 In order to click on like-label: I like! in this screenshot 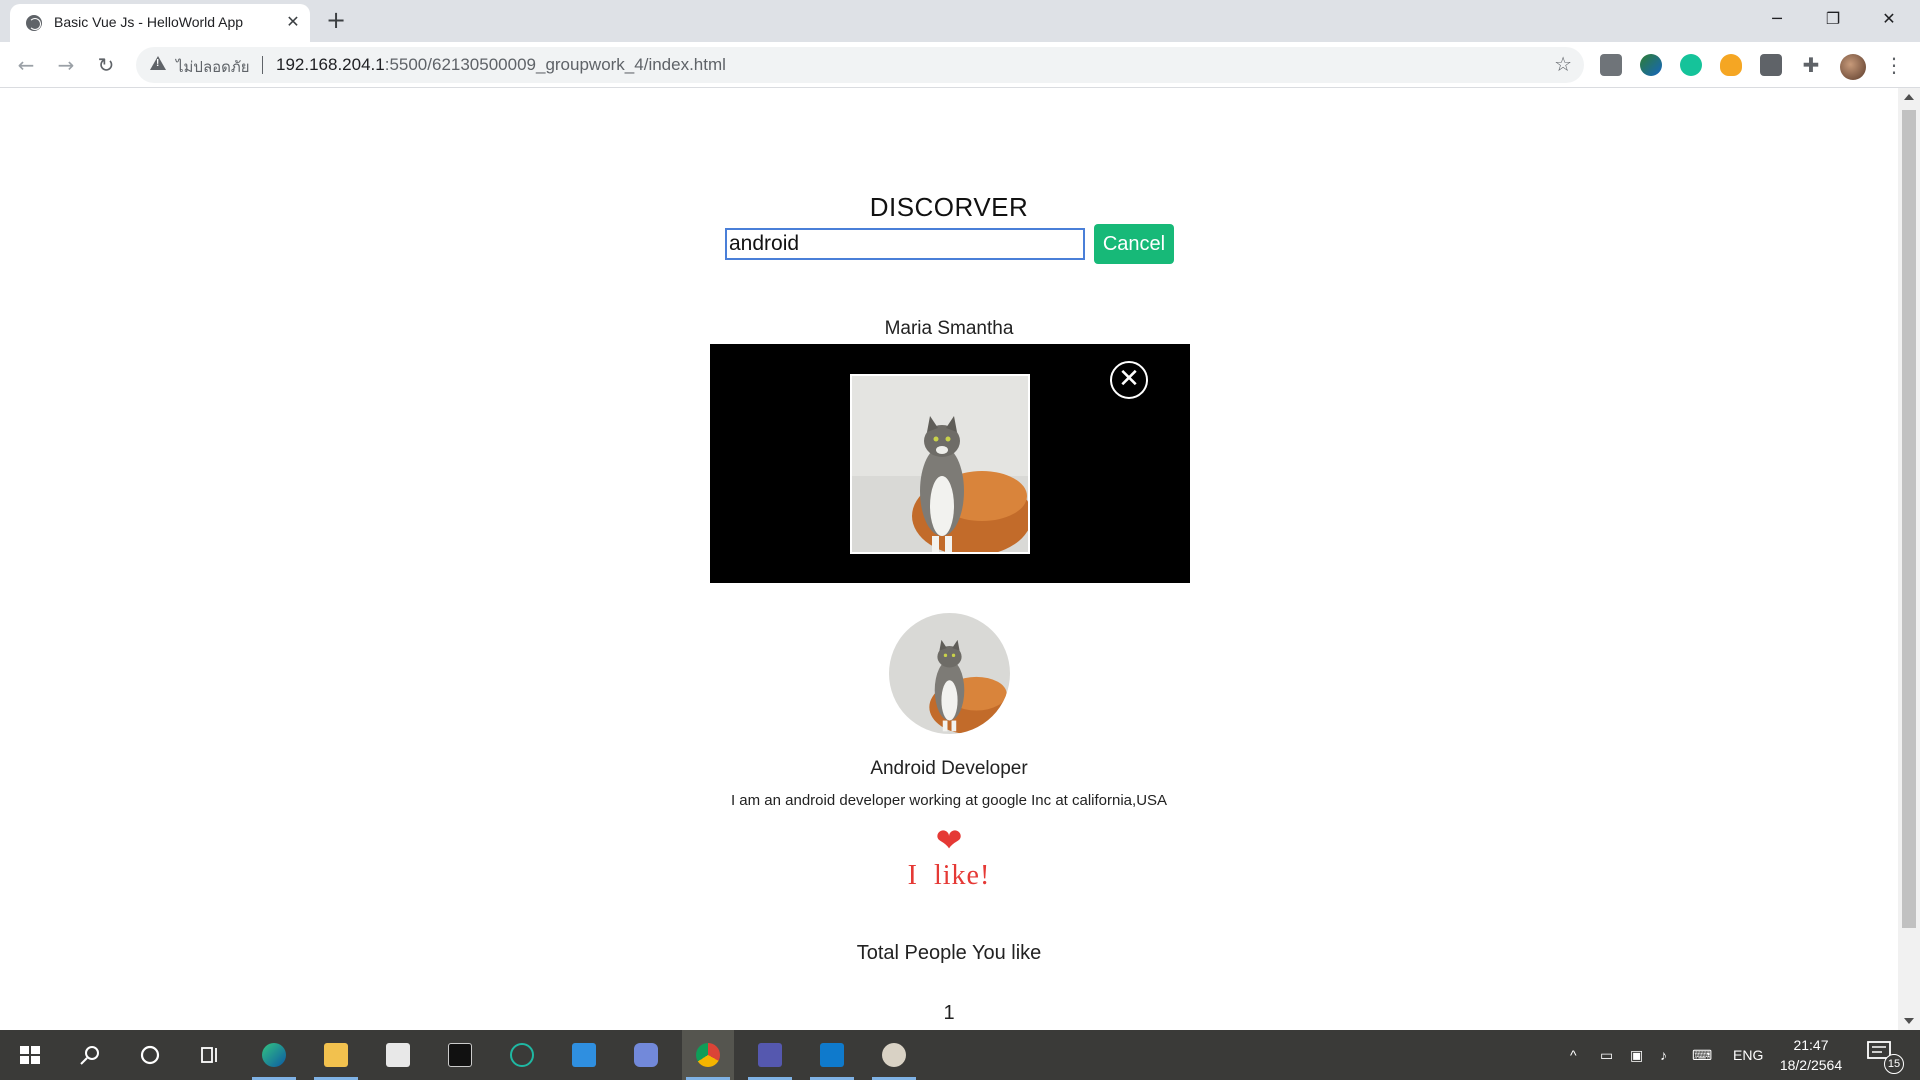, I will do `click(949, 876)`.